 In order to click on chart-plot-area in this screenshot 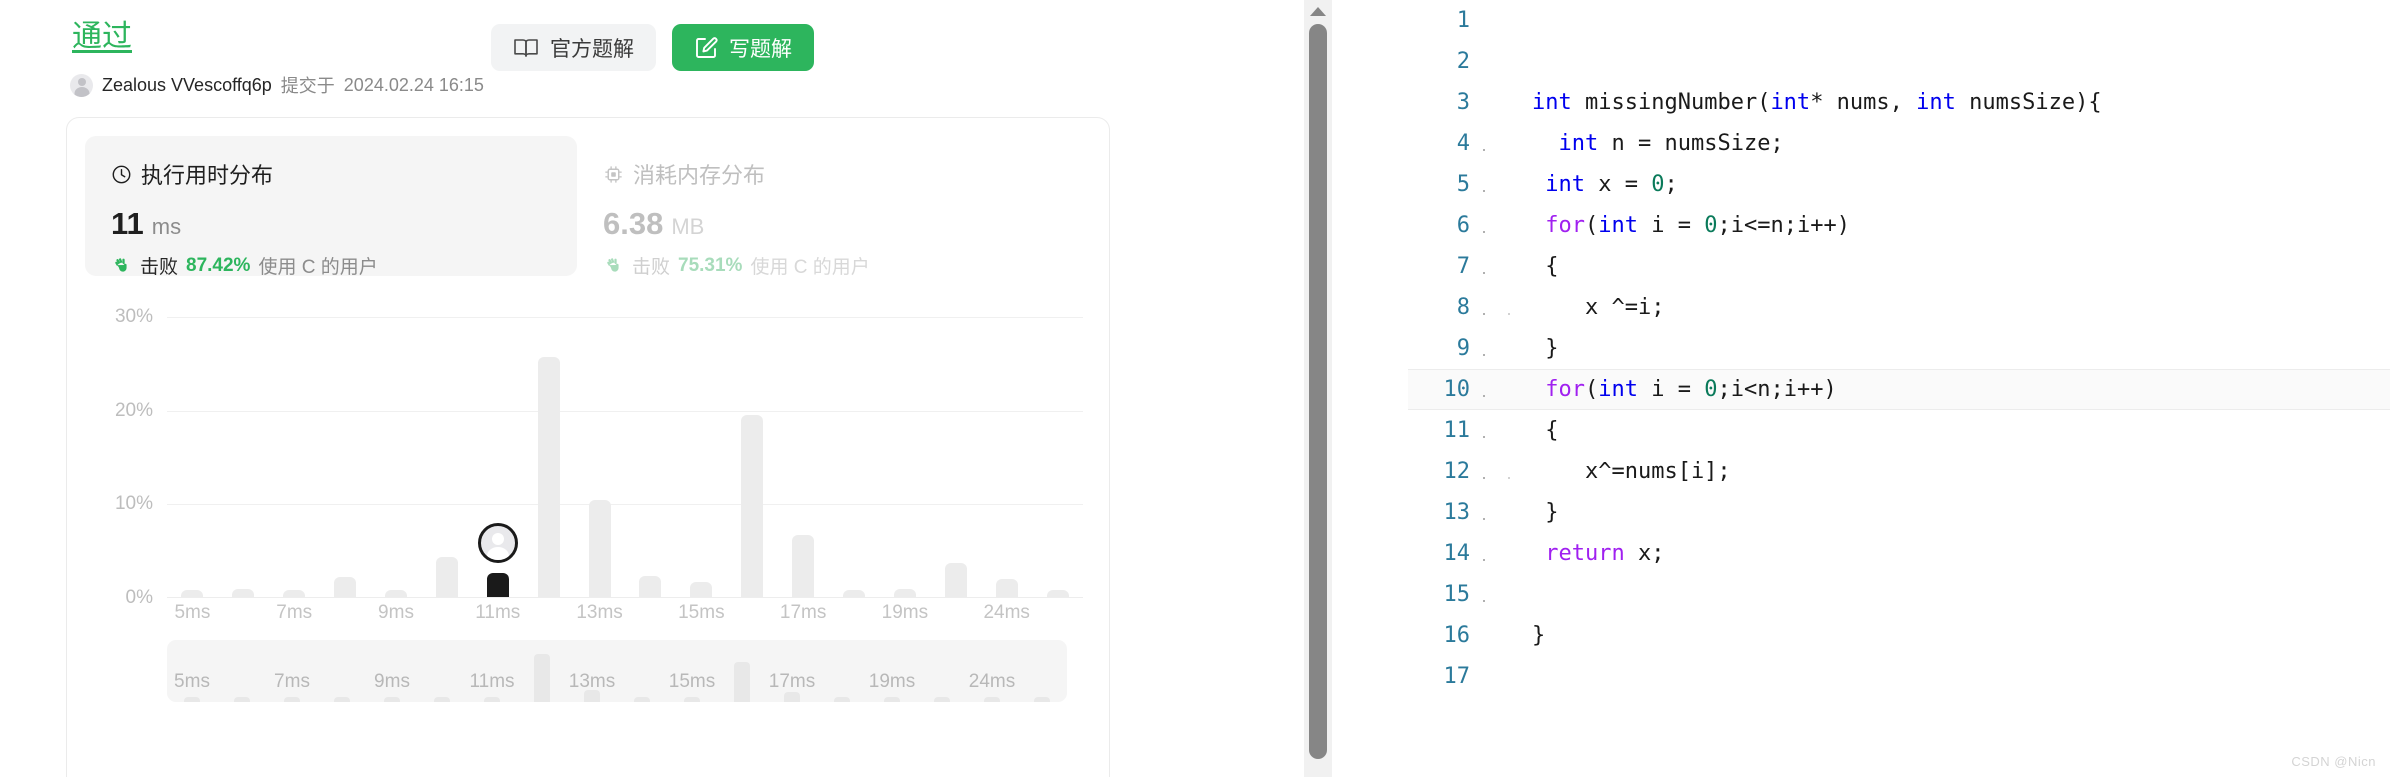, I will do `click(625, 448)`.